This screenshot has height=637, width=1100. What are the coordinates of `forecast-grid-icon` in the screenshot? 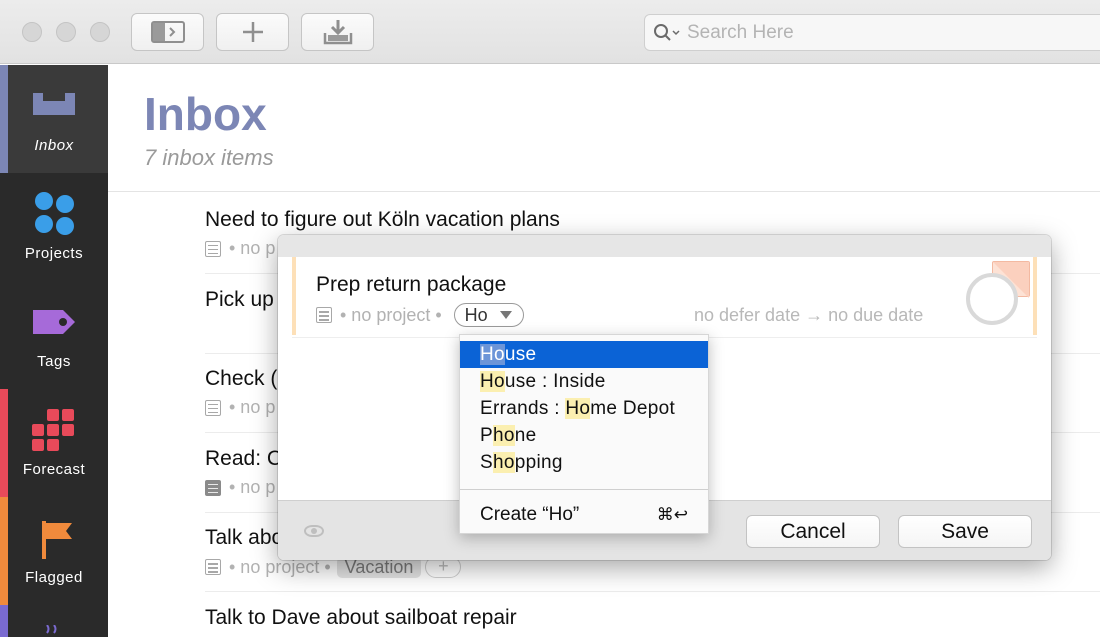 It's located at (53, 430).